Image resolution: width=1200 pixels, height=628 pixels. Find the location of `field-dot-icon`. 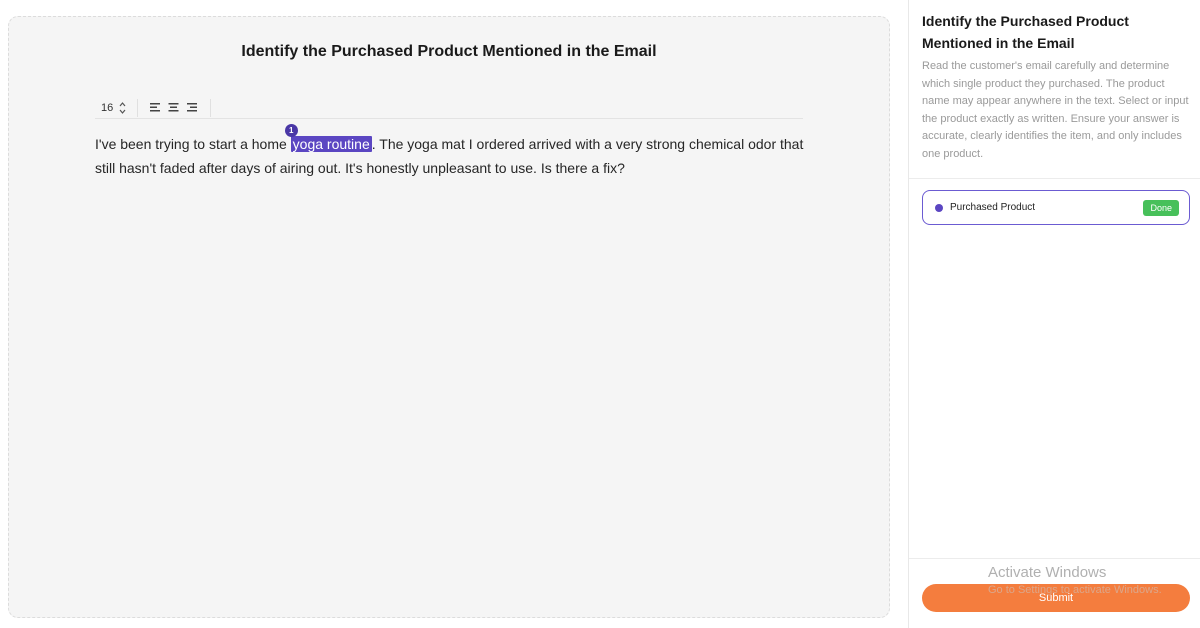

field-dot-icon is located at coordinates (939, 207).